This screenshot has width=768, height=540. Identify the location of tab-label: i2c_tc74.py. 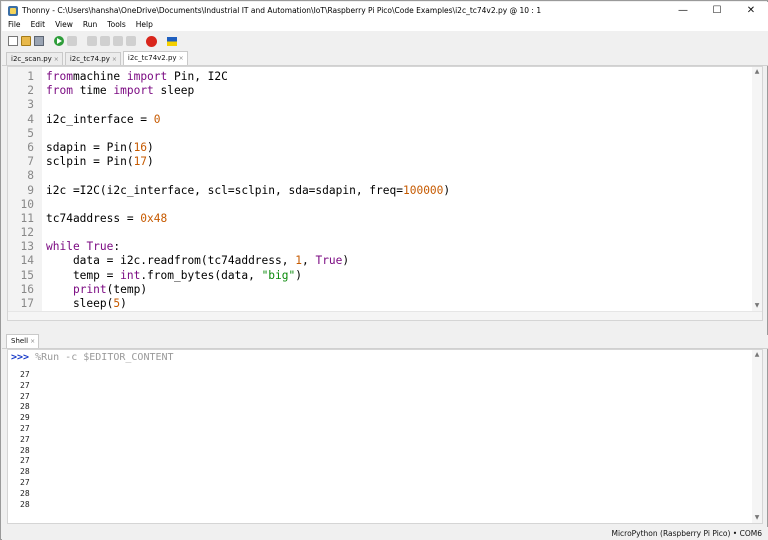
(89, 59).